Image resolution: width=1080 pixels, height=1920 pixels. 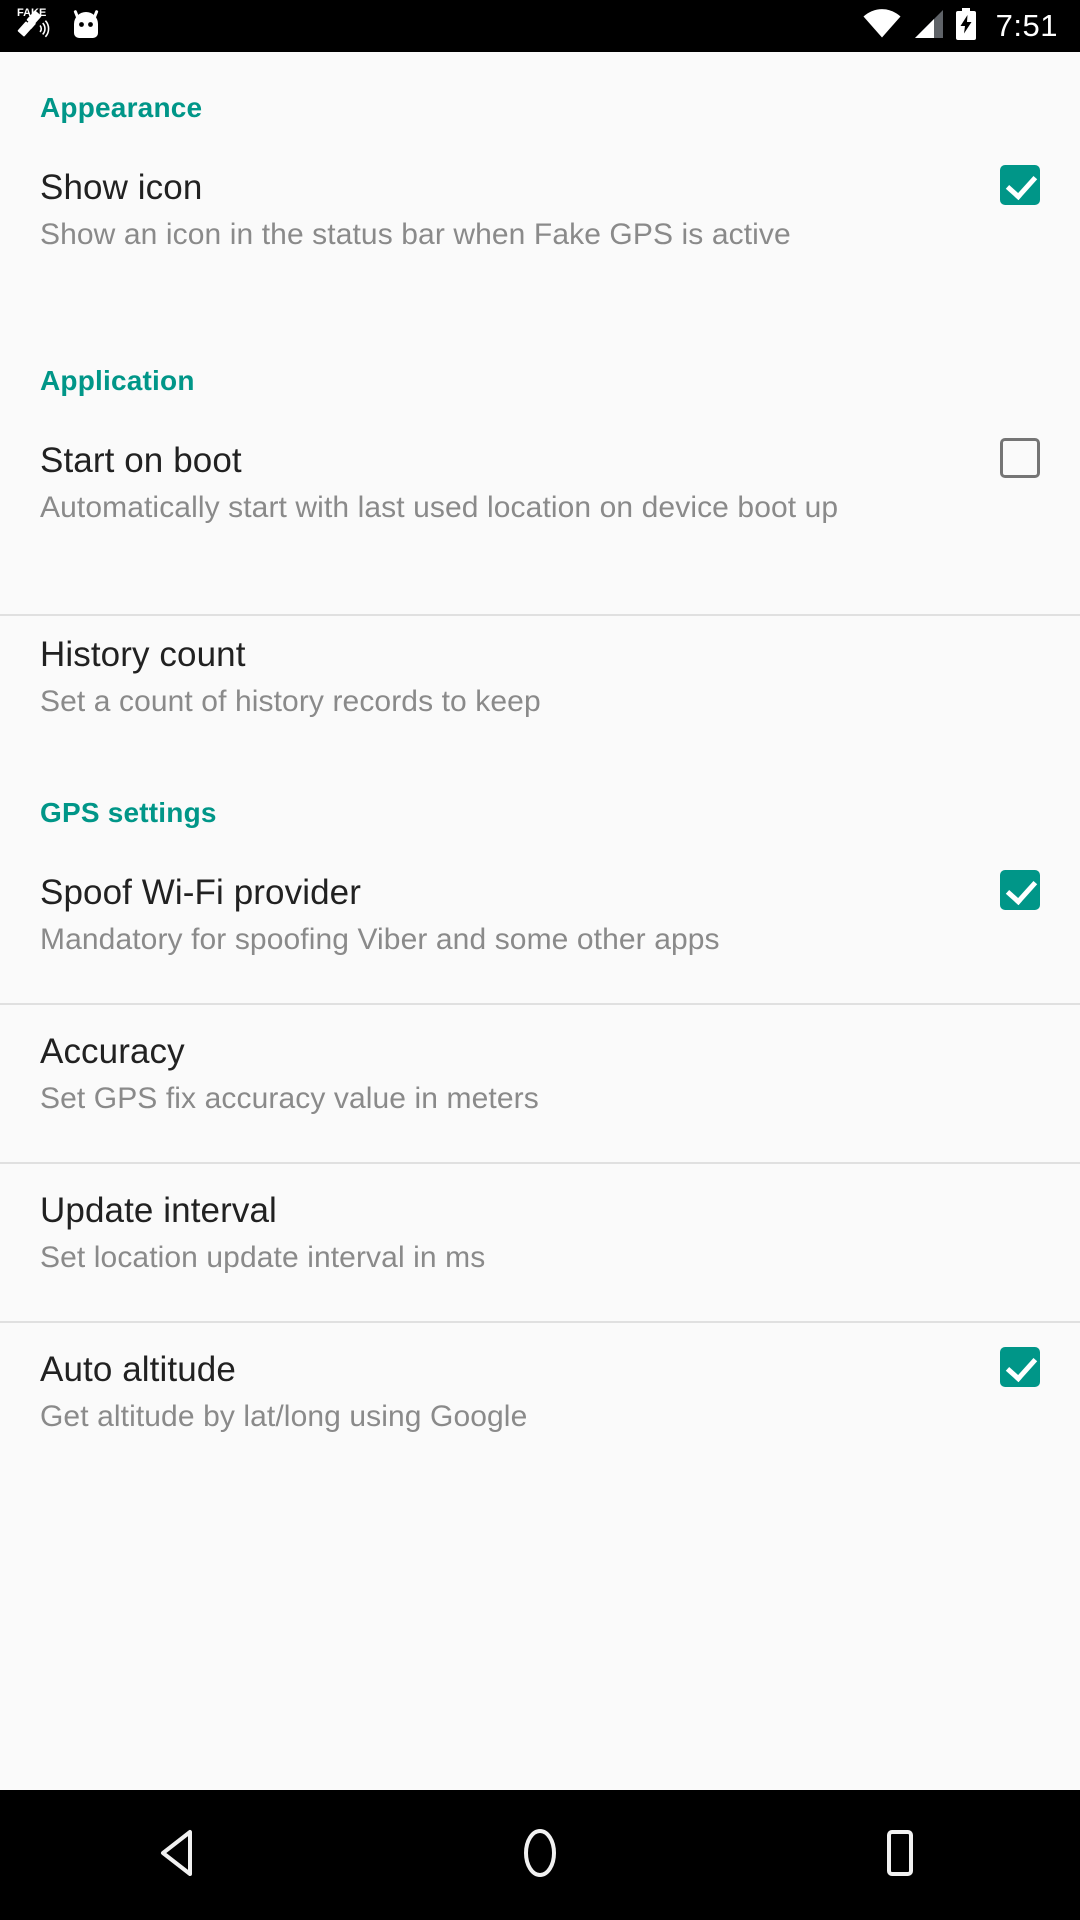 I want to click on status-bar-left-icons: FAKE, so click(x=59, y=26).